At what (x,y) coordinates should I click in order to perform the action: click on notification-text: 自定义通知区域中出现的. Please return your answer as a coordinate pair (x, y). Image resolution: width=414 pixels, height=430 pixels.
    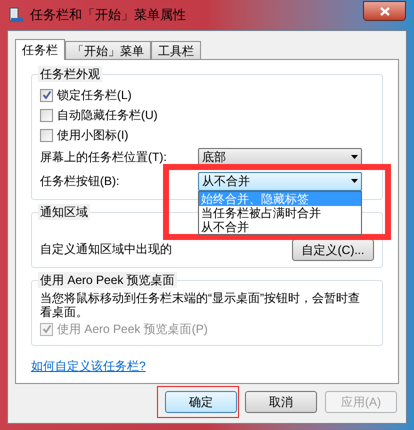
    Looking at the image, I should click on (106, 249).